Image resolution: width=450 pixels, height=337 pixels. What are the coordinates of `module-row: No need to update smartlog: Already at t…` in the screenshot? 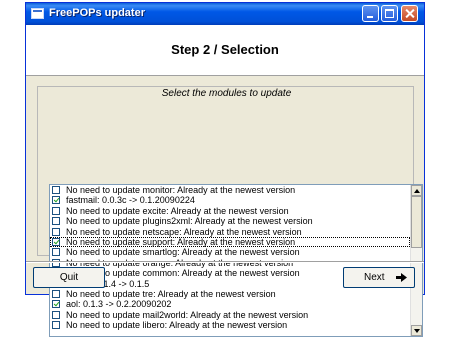 It's located at (230, 252).